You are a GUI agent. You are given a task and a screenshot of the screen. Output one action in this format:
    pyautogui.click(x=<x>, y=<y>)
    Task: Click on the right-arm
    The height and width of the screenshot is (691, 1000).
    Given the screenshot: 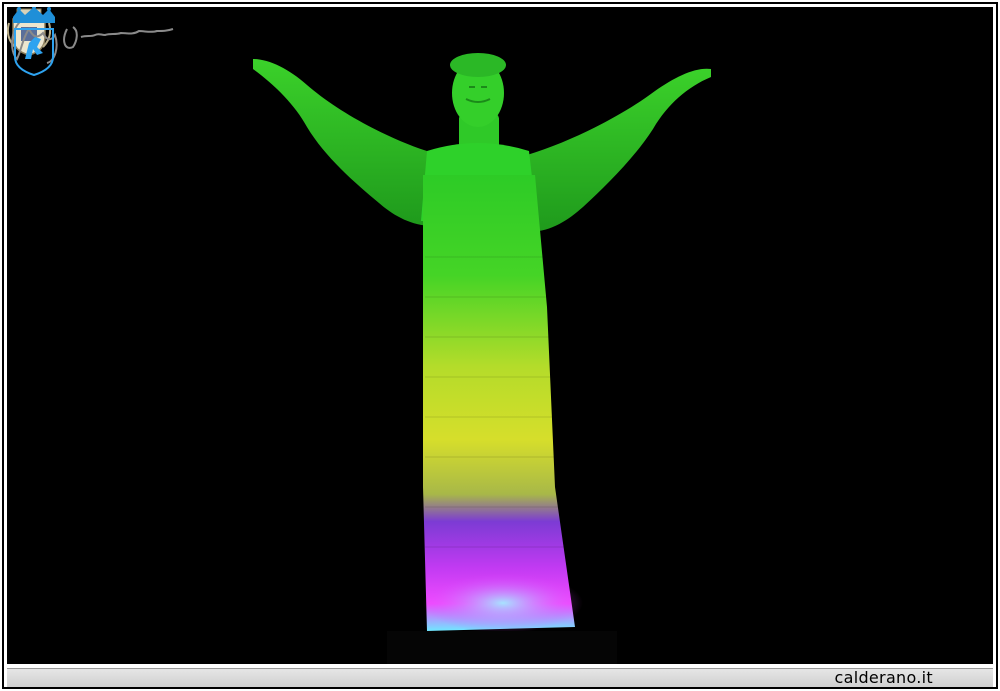 What is the action you would take?
    pyautogui.click(x=616, y=150)
    